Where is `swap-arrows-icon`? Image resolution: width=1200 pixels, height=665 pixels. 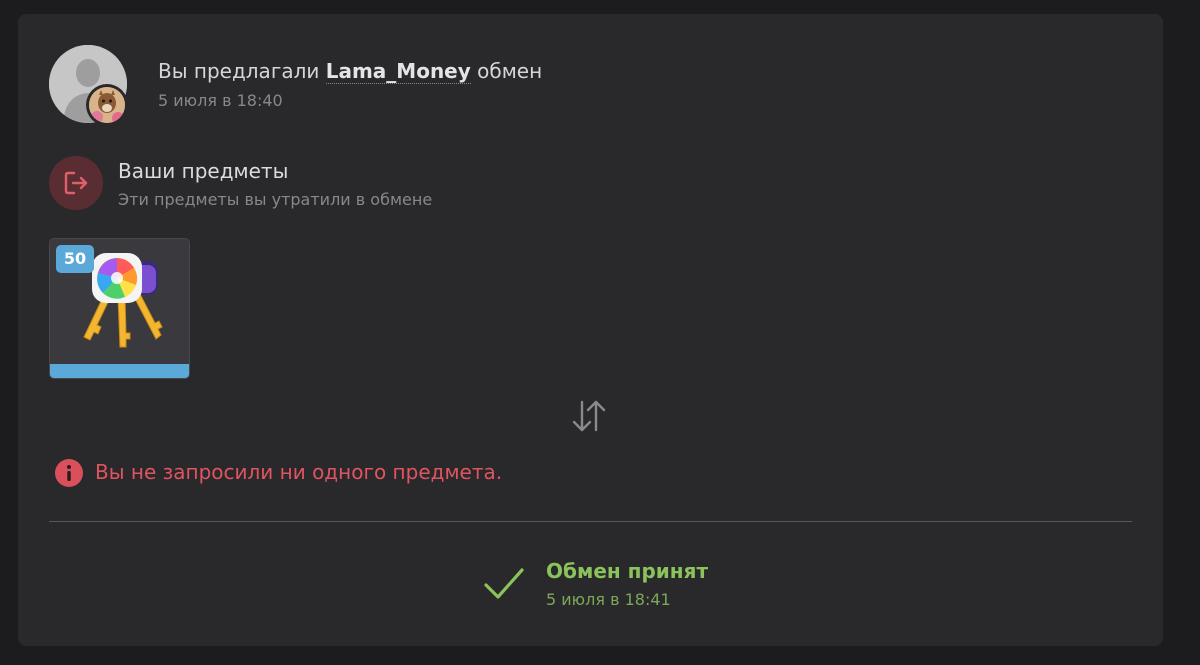 swap-arrows-icon is located at coordinates (589, 416).